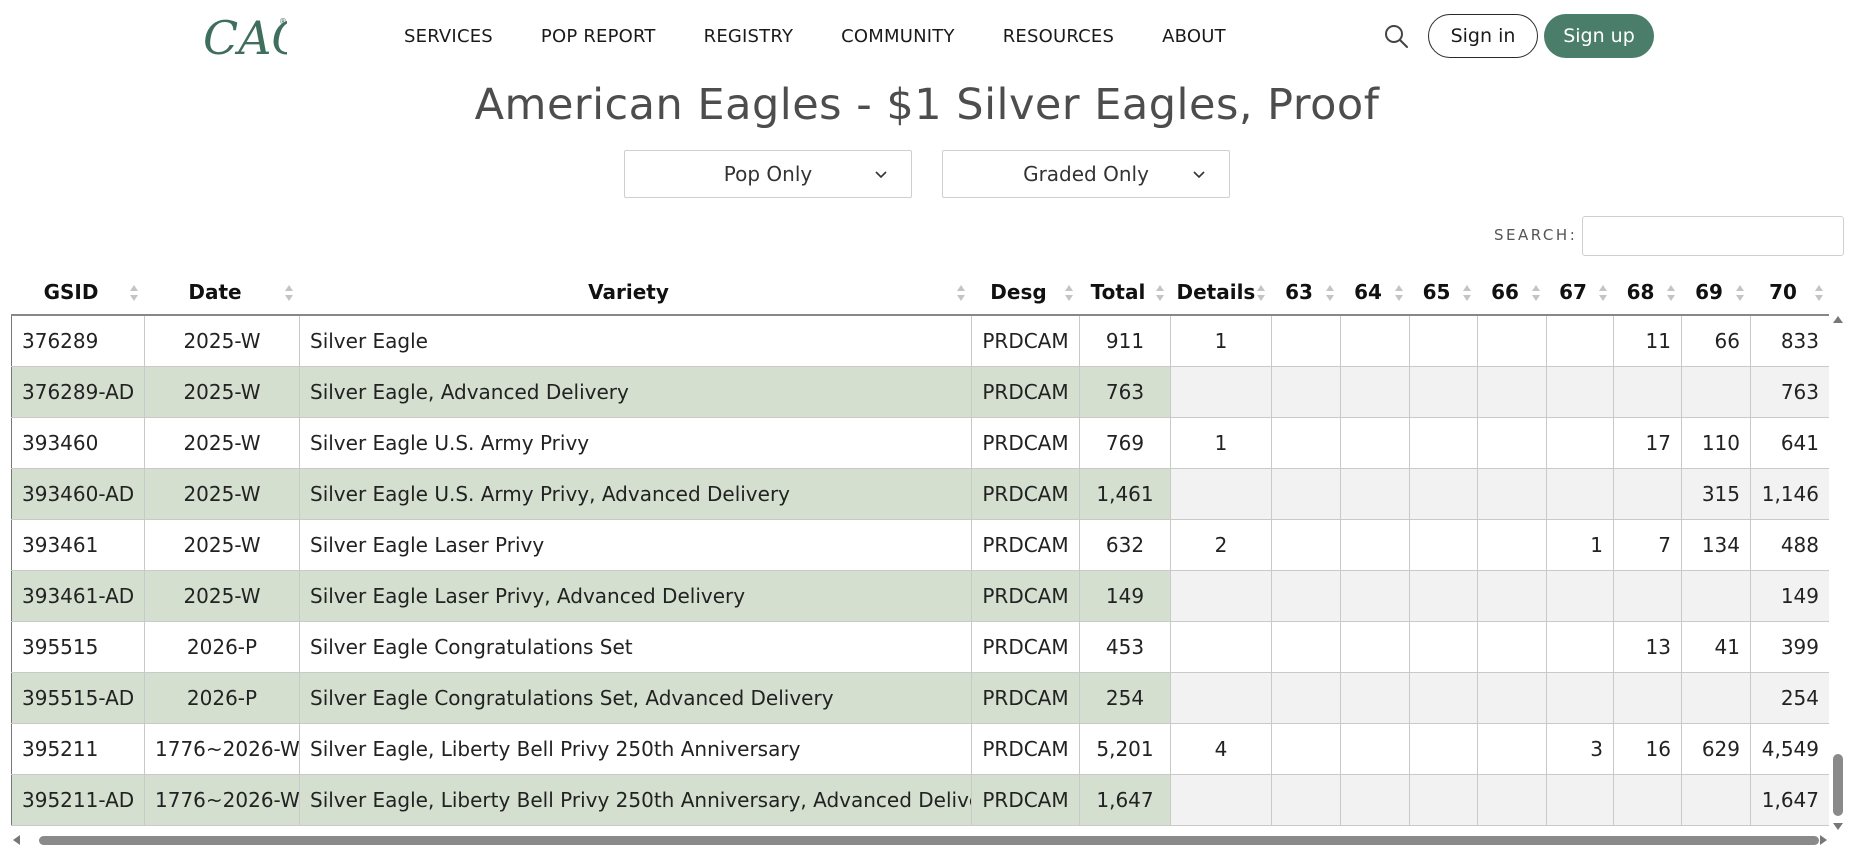 This screenshot has height=861, width=1854. I want to click on pop-only-select-value: Pop Only, so click(768, 174).